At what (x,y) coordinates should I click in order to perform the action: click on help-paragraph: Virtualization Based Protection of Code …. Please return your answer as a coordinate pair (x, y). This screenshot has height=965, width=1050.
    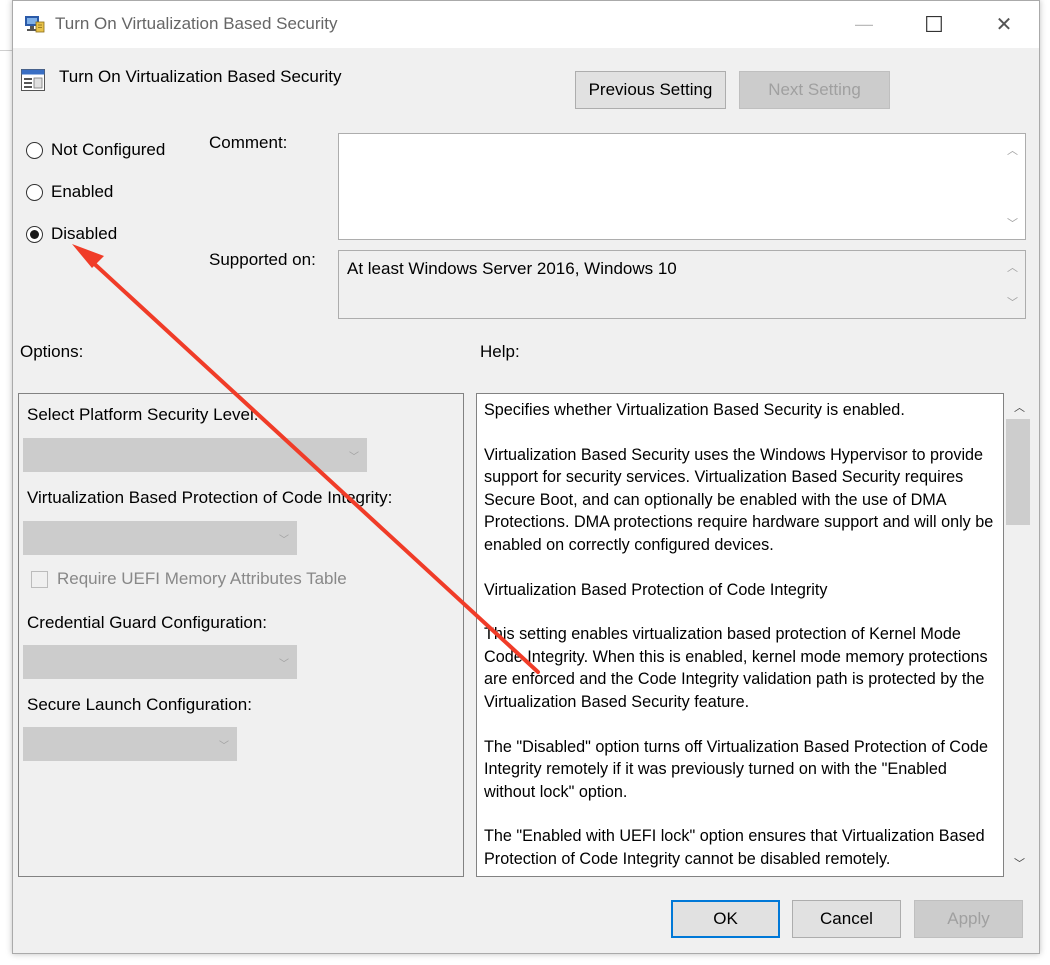
    Looking at the image, I should click on (656, 589).